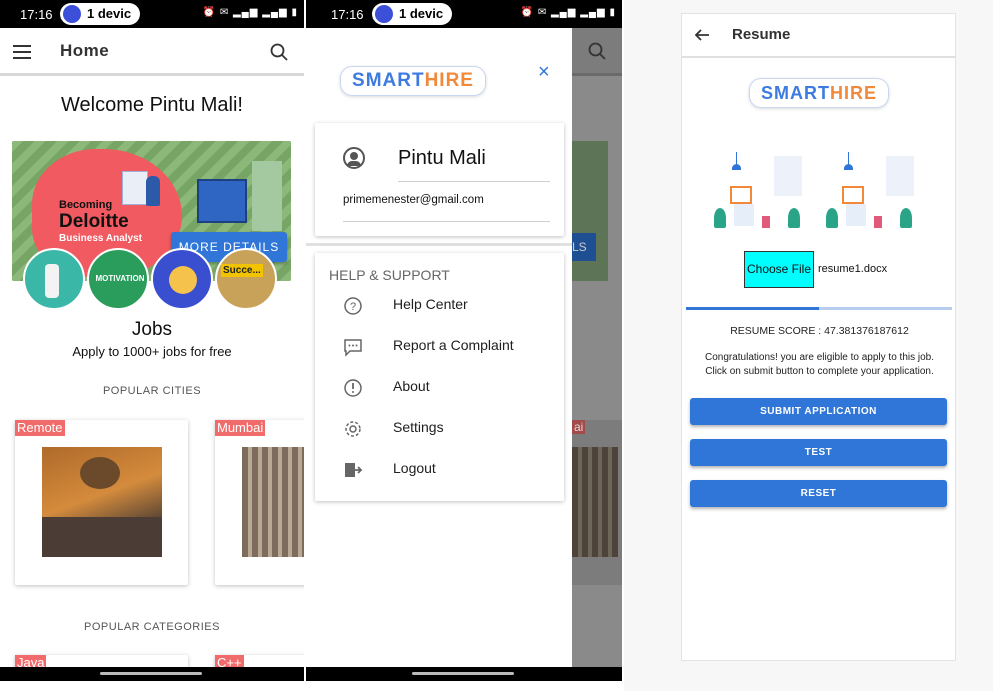 The image size is (993, 691). I want to click on jobs-subtitle: Apply to 1000+ jobs for free, so click(152, 351).